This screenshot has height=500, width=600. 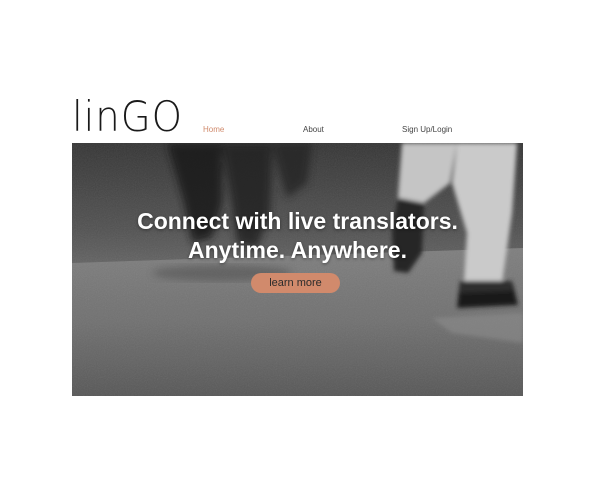 I want to click on nav-signup-login-link: Sign Up/Login, so click(x=427, y=130).